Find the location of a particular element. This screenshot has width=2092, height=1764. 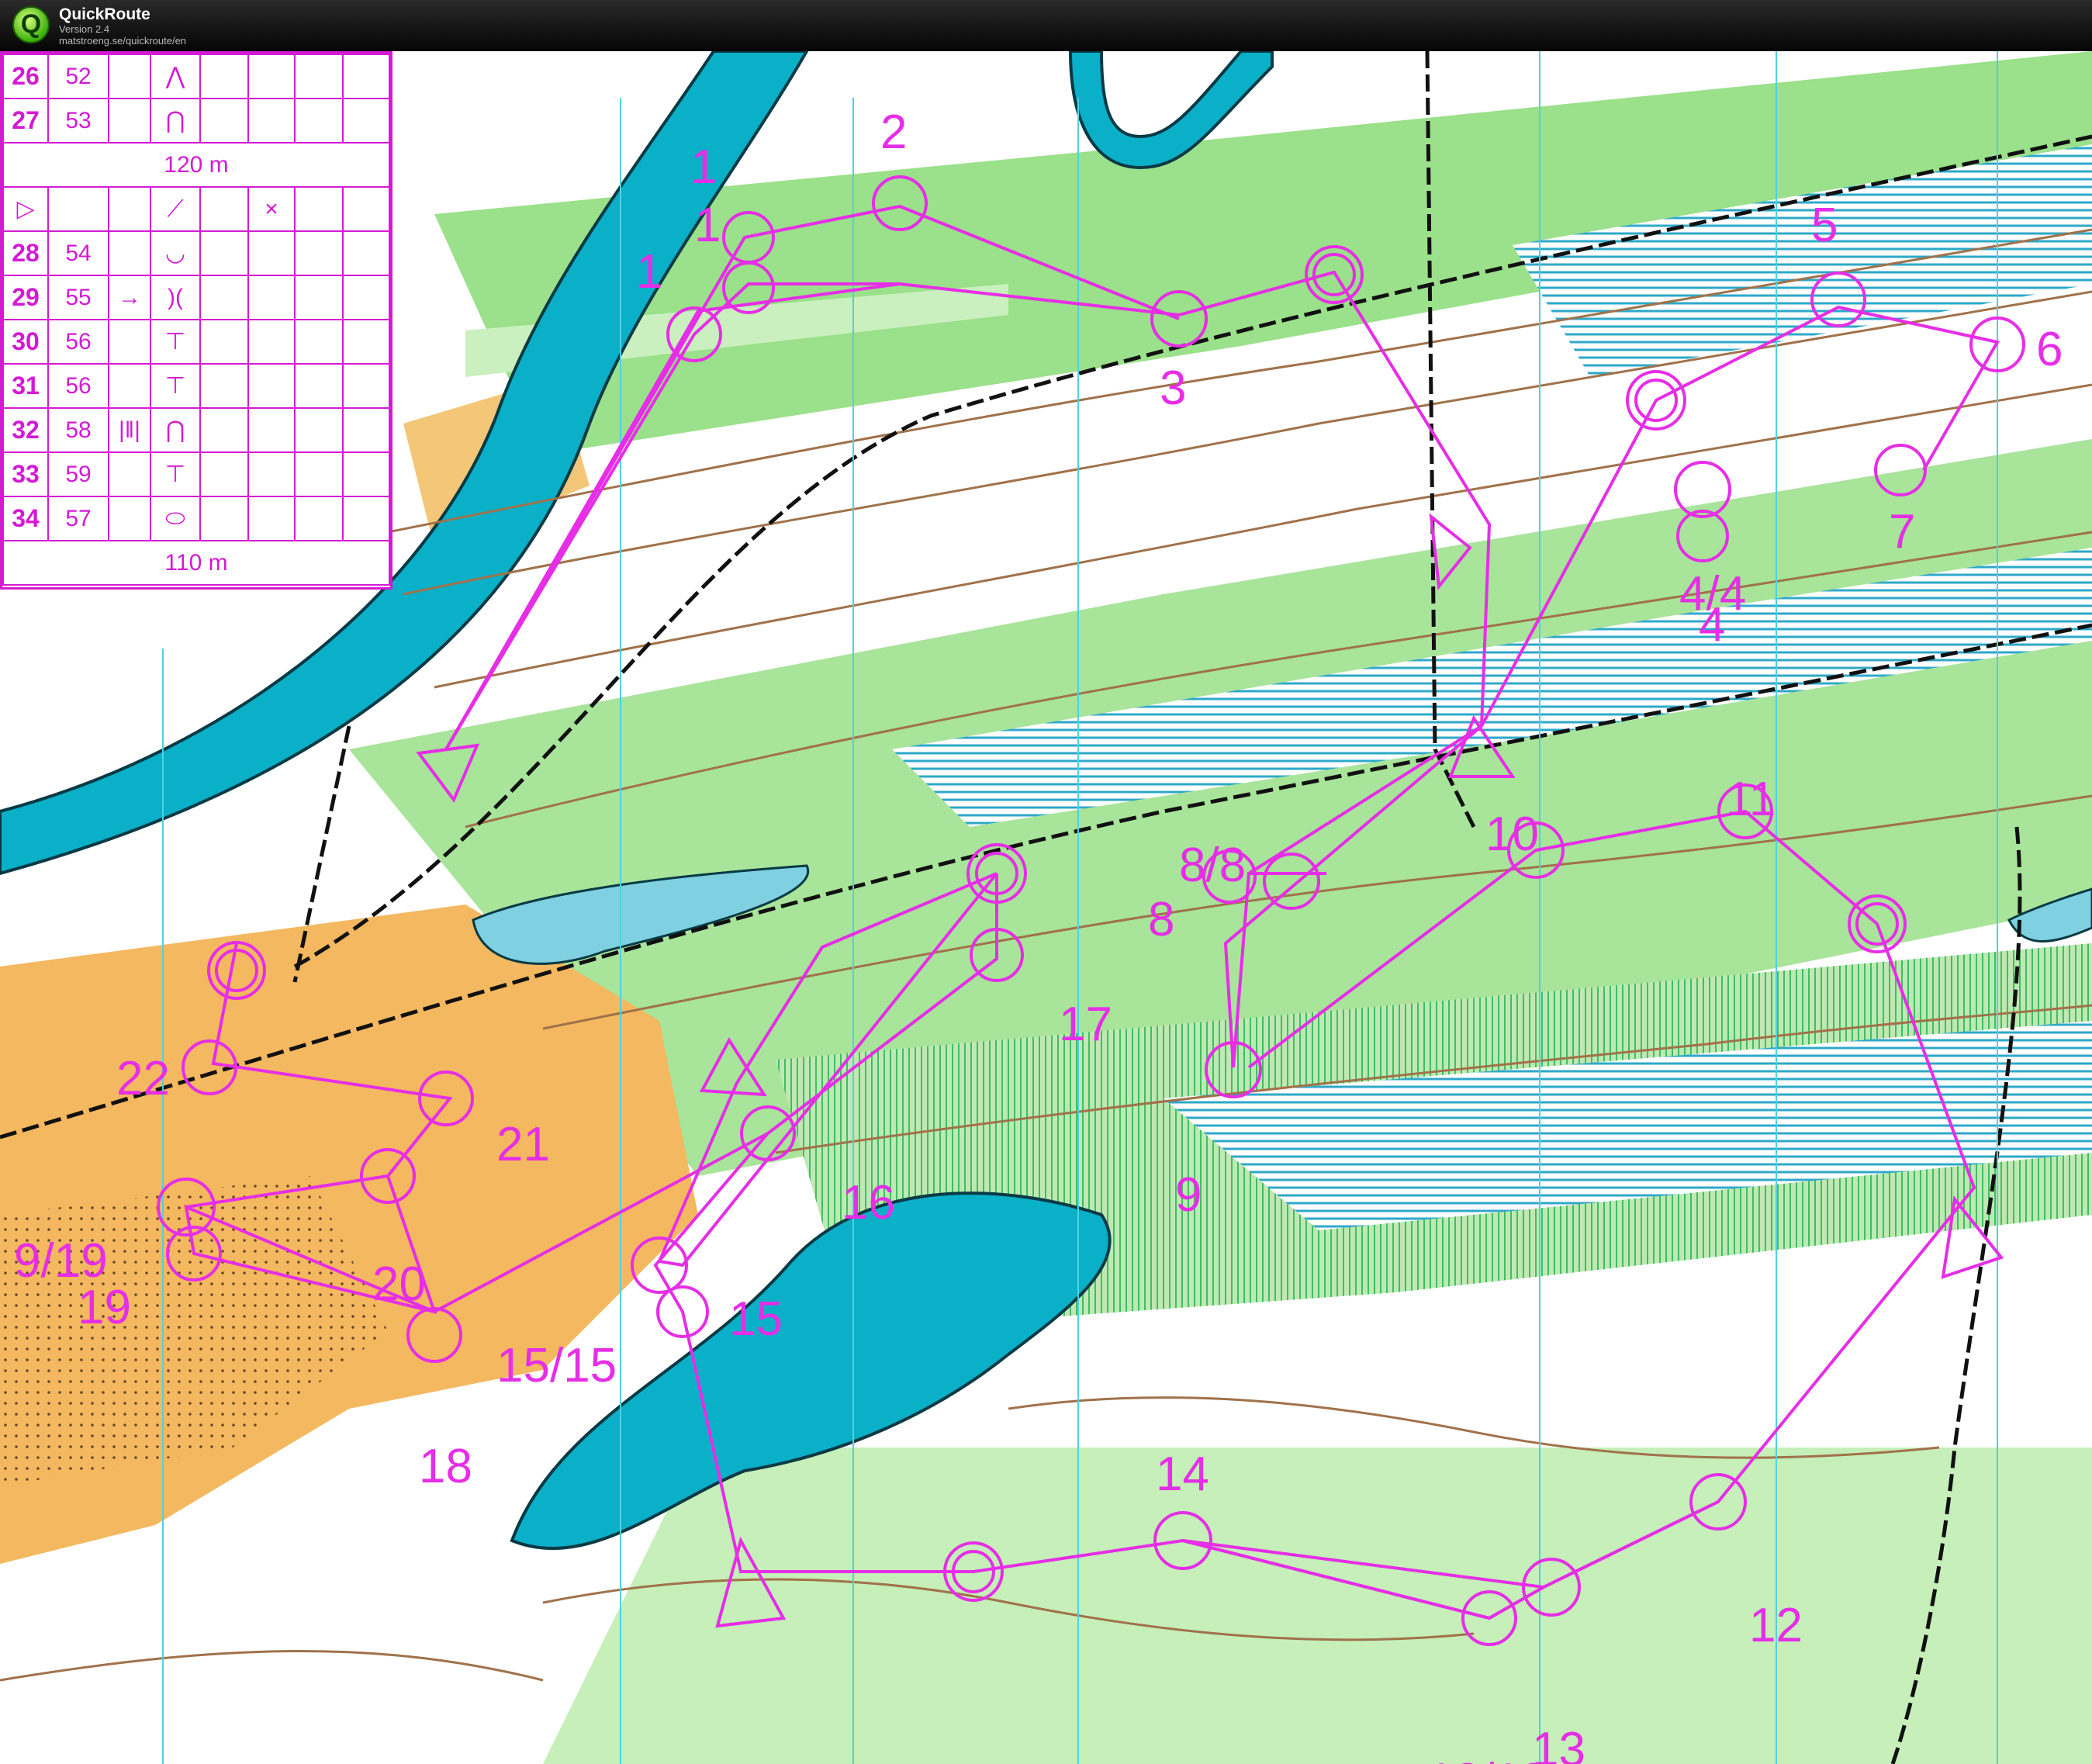

feature-symbol: )( is located at coordinates (175, 297).